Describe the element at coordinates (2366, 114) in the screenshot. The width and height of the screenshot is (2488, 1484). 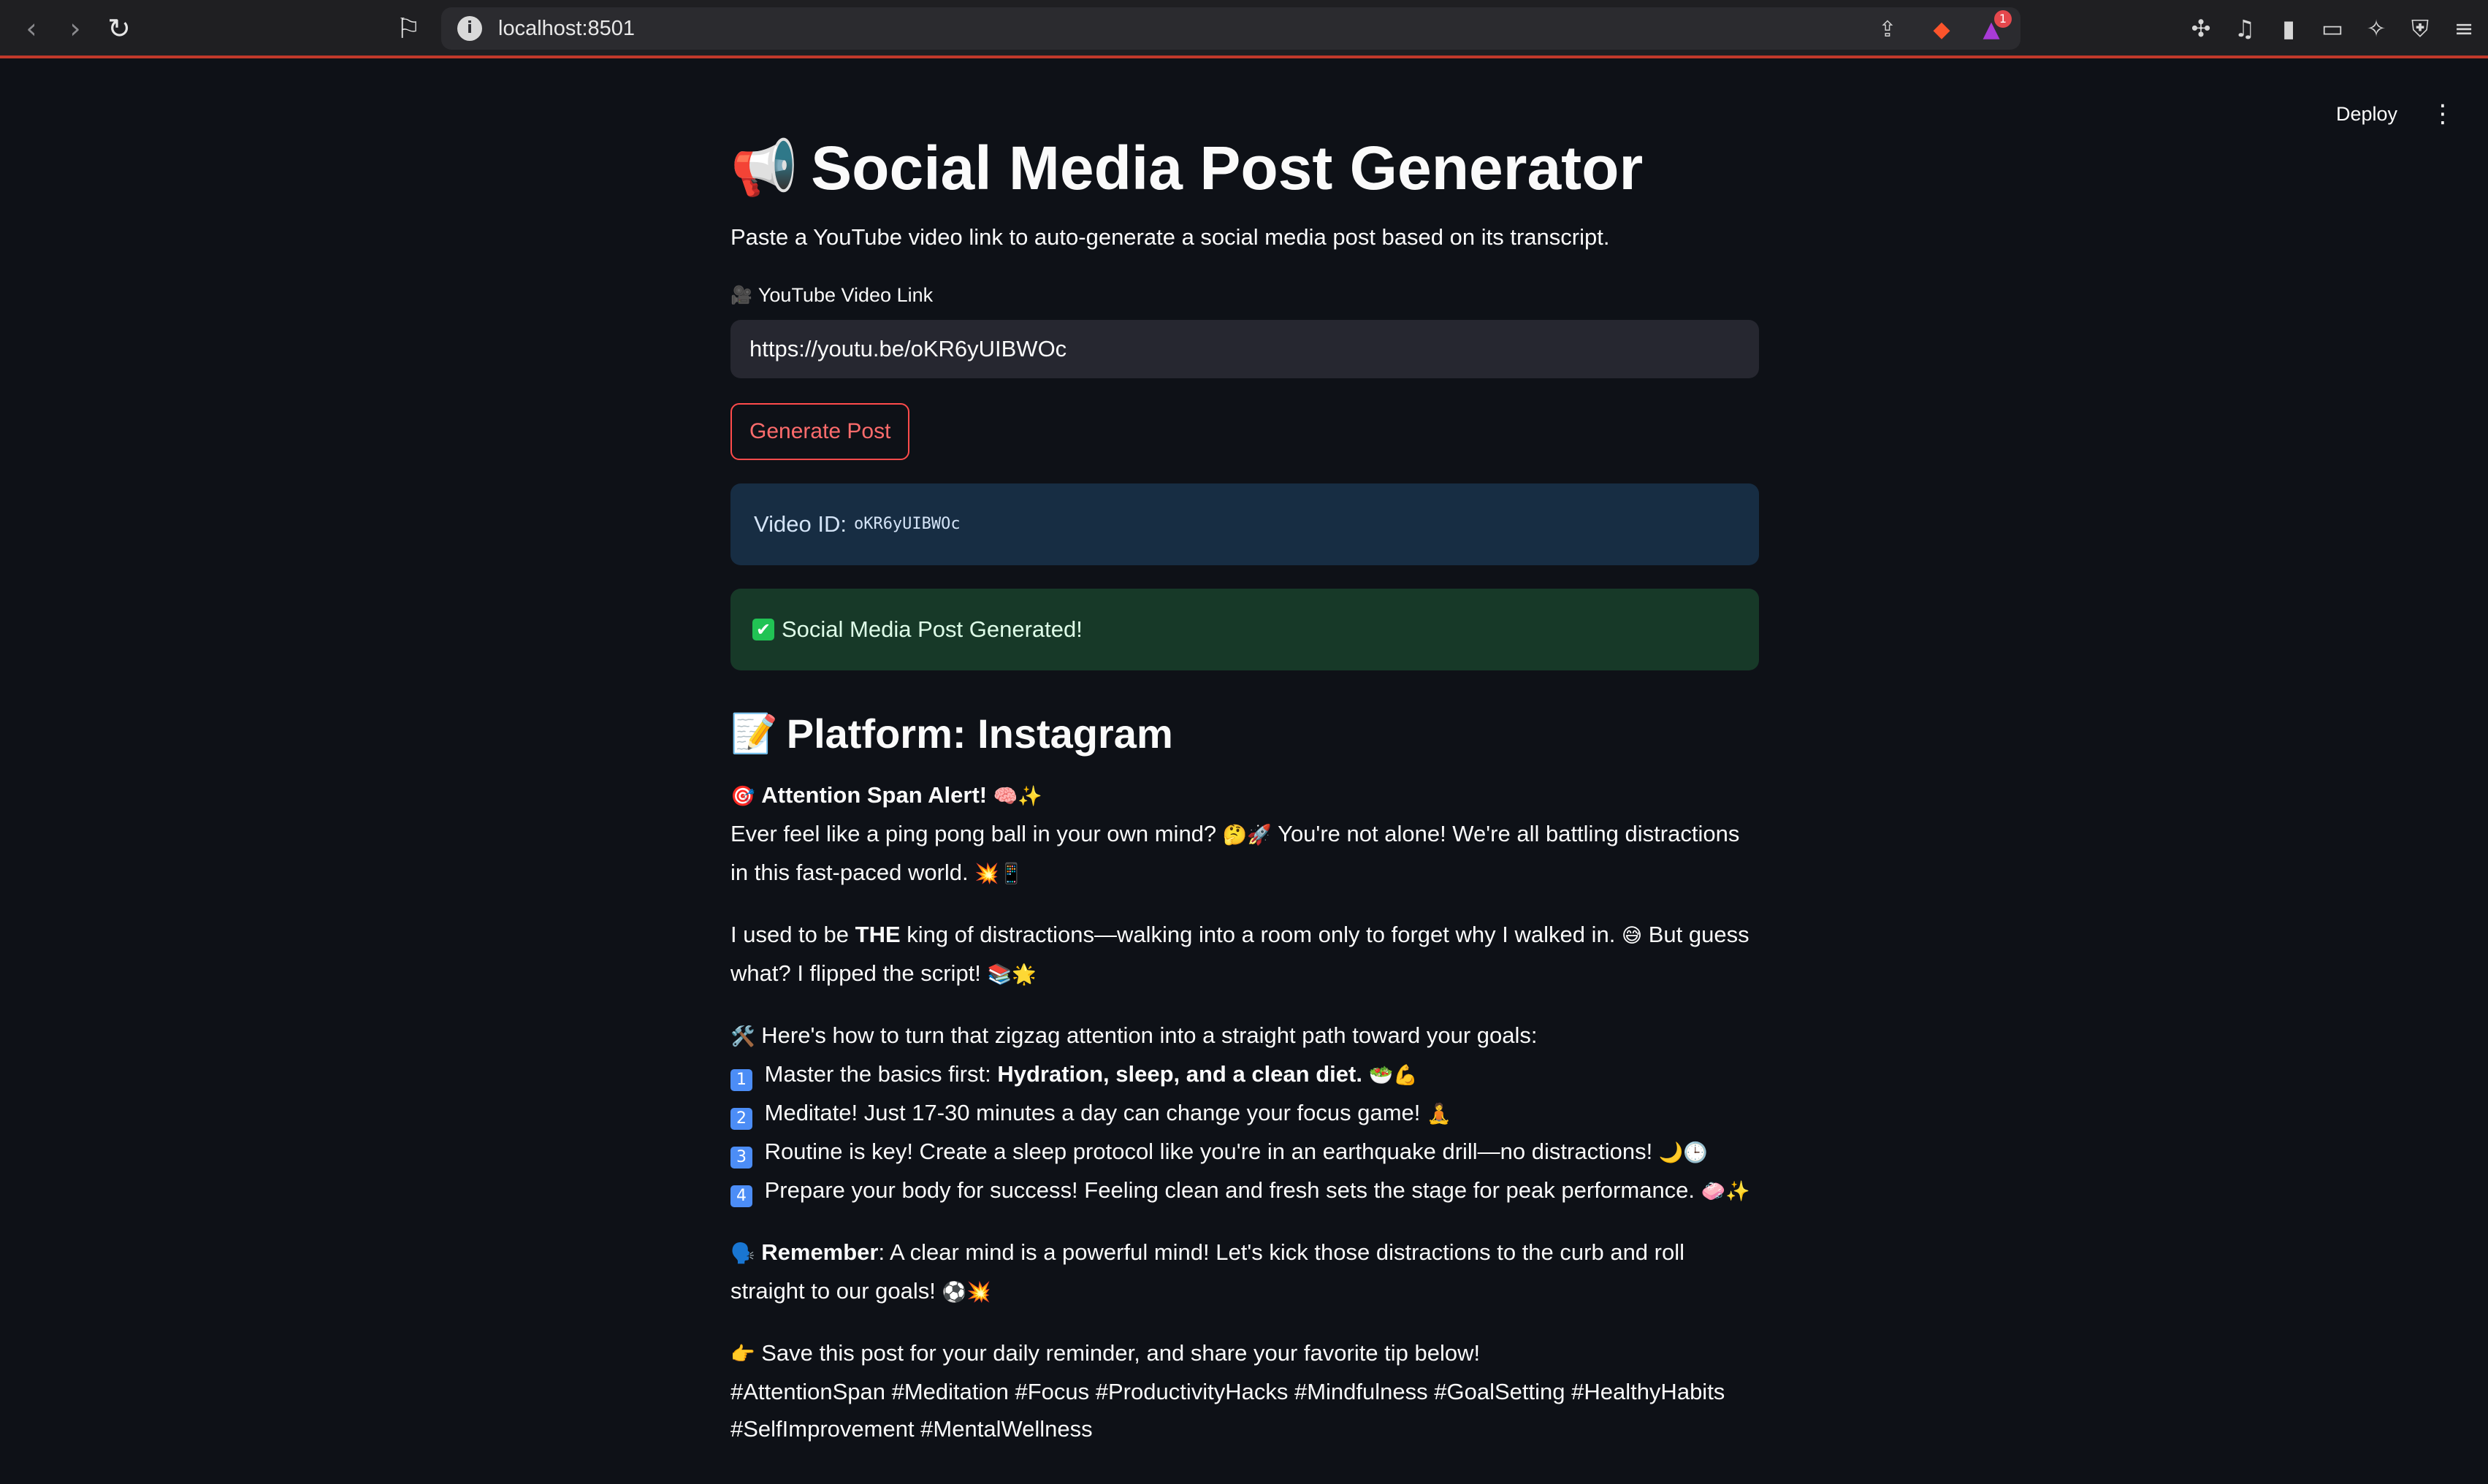
I see `deploy-button: Deploy` at that location.